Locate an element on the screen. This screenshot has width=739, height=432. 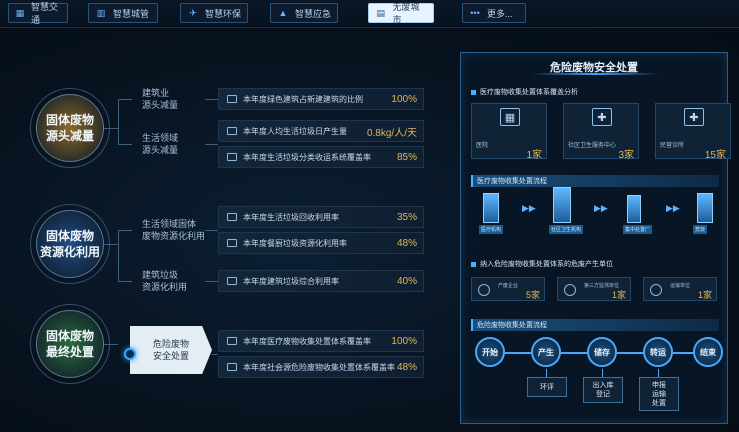
flow-detail-line: 出入库 is located at coordinates (603, 385).